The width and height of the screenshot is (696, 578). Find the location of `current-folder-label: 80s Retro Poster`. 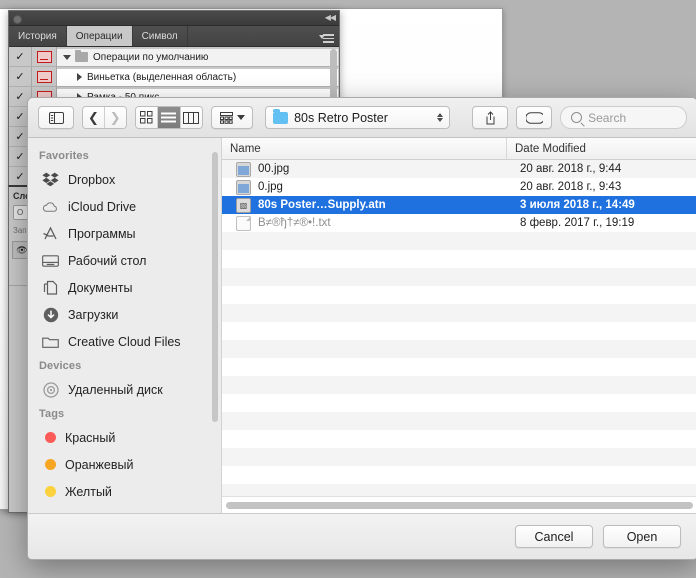

current-folder-label: 80s Retro Poster is located at coordinates (341, 117).